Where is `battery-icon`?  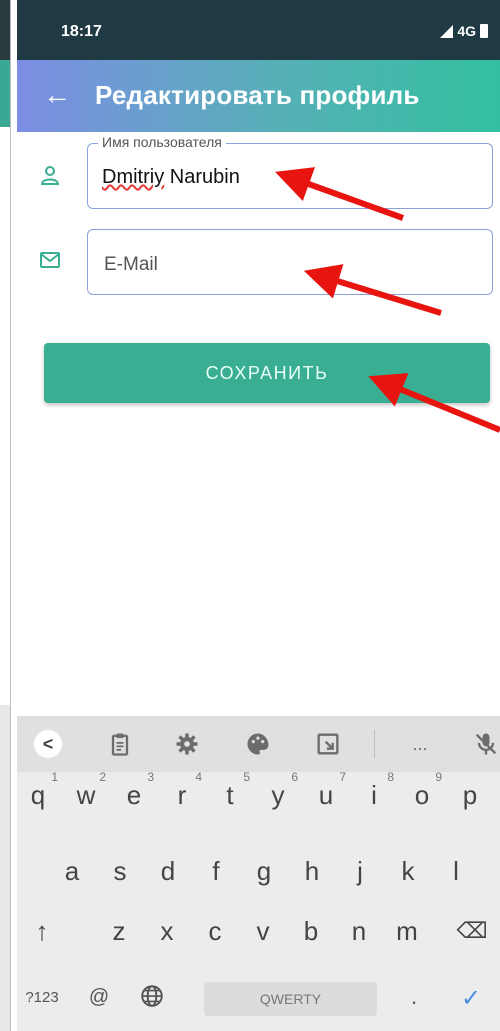
battery-icon is located at coordinates (484, 31).